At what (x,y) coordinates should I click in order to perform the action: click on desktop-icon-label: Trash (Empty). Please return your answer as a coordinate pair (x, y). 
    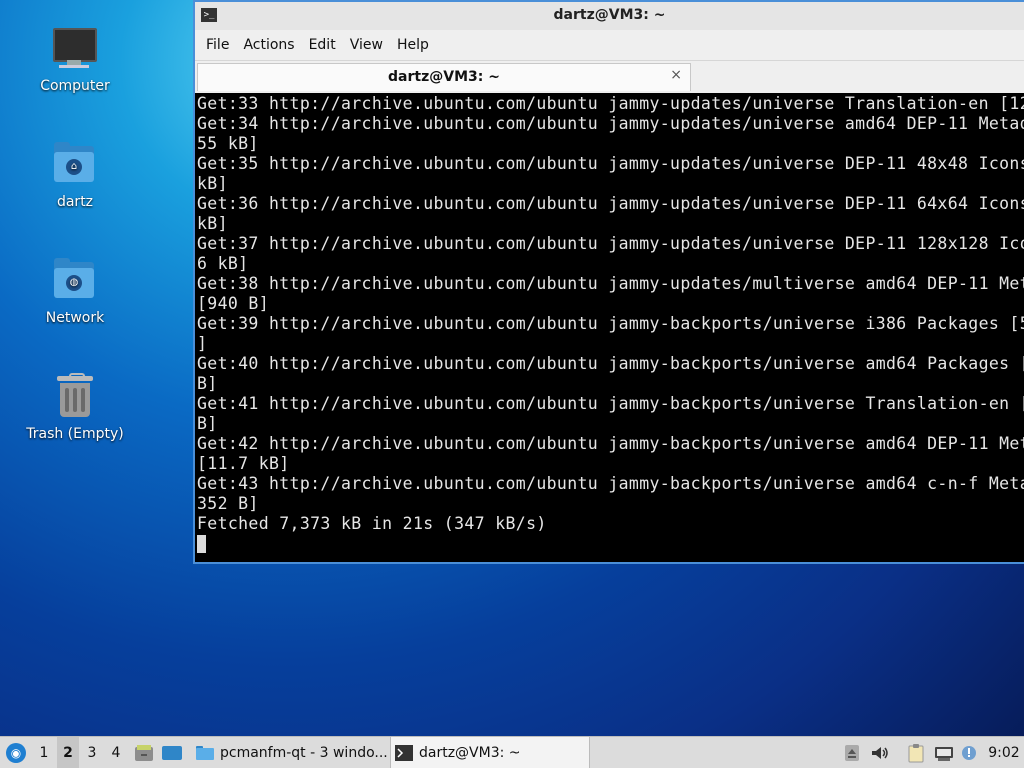
    Looking at the image, I should click on (75, 434).